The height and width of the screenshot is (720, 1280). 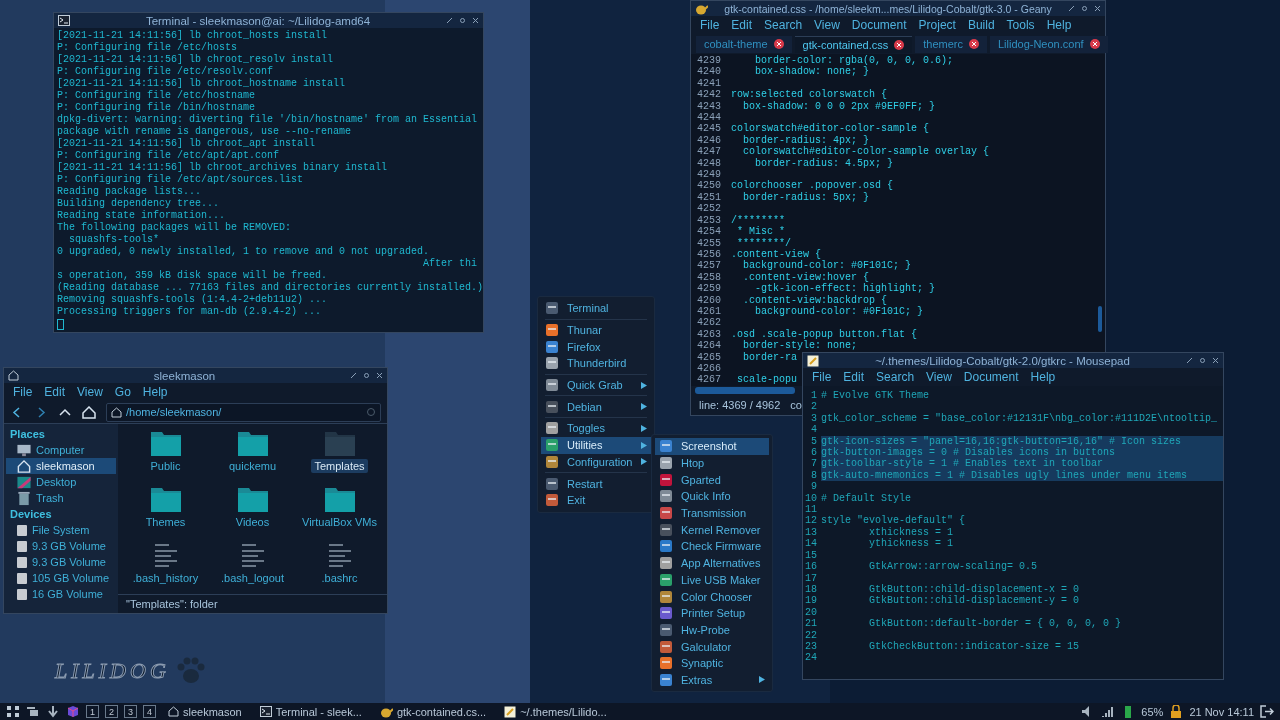 What do you see at coordinates (122, 392) in the screenshot?
I see `menu-item: Go` at bounding box center [122, 392].